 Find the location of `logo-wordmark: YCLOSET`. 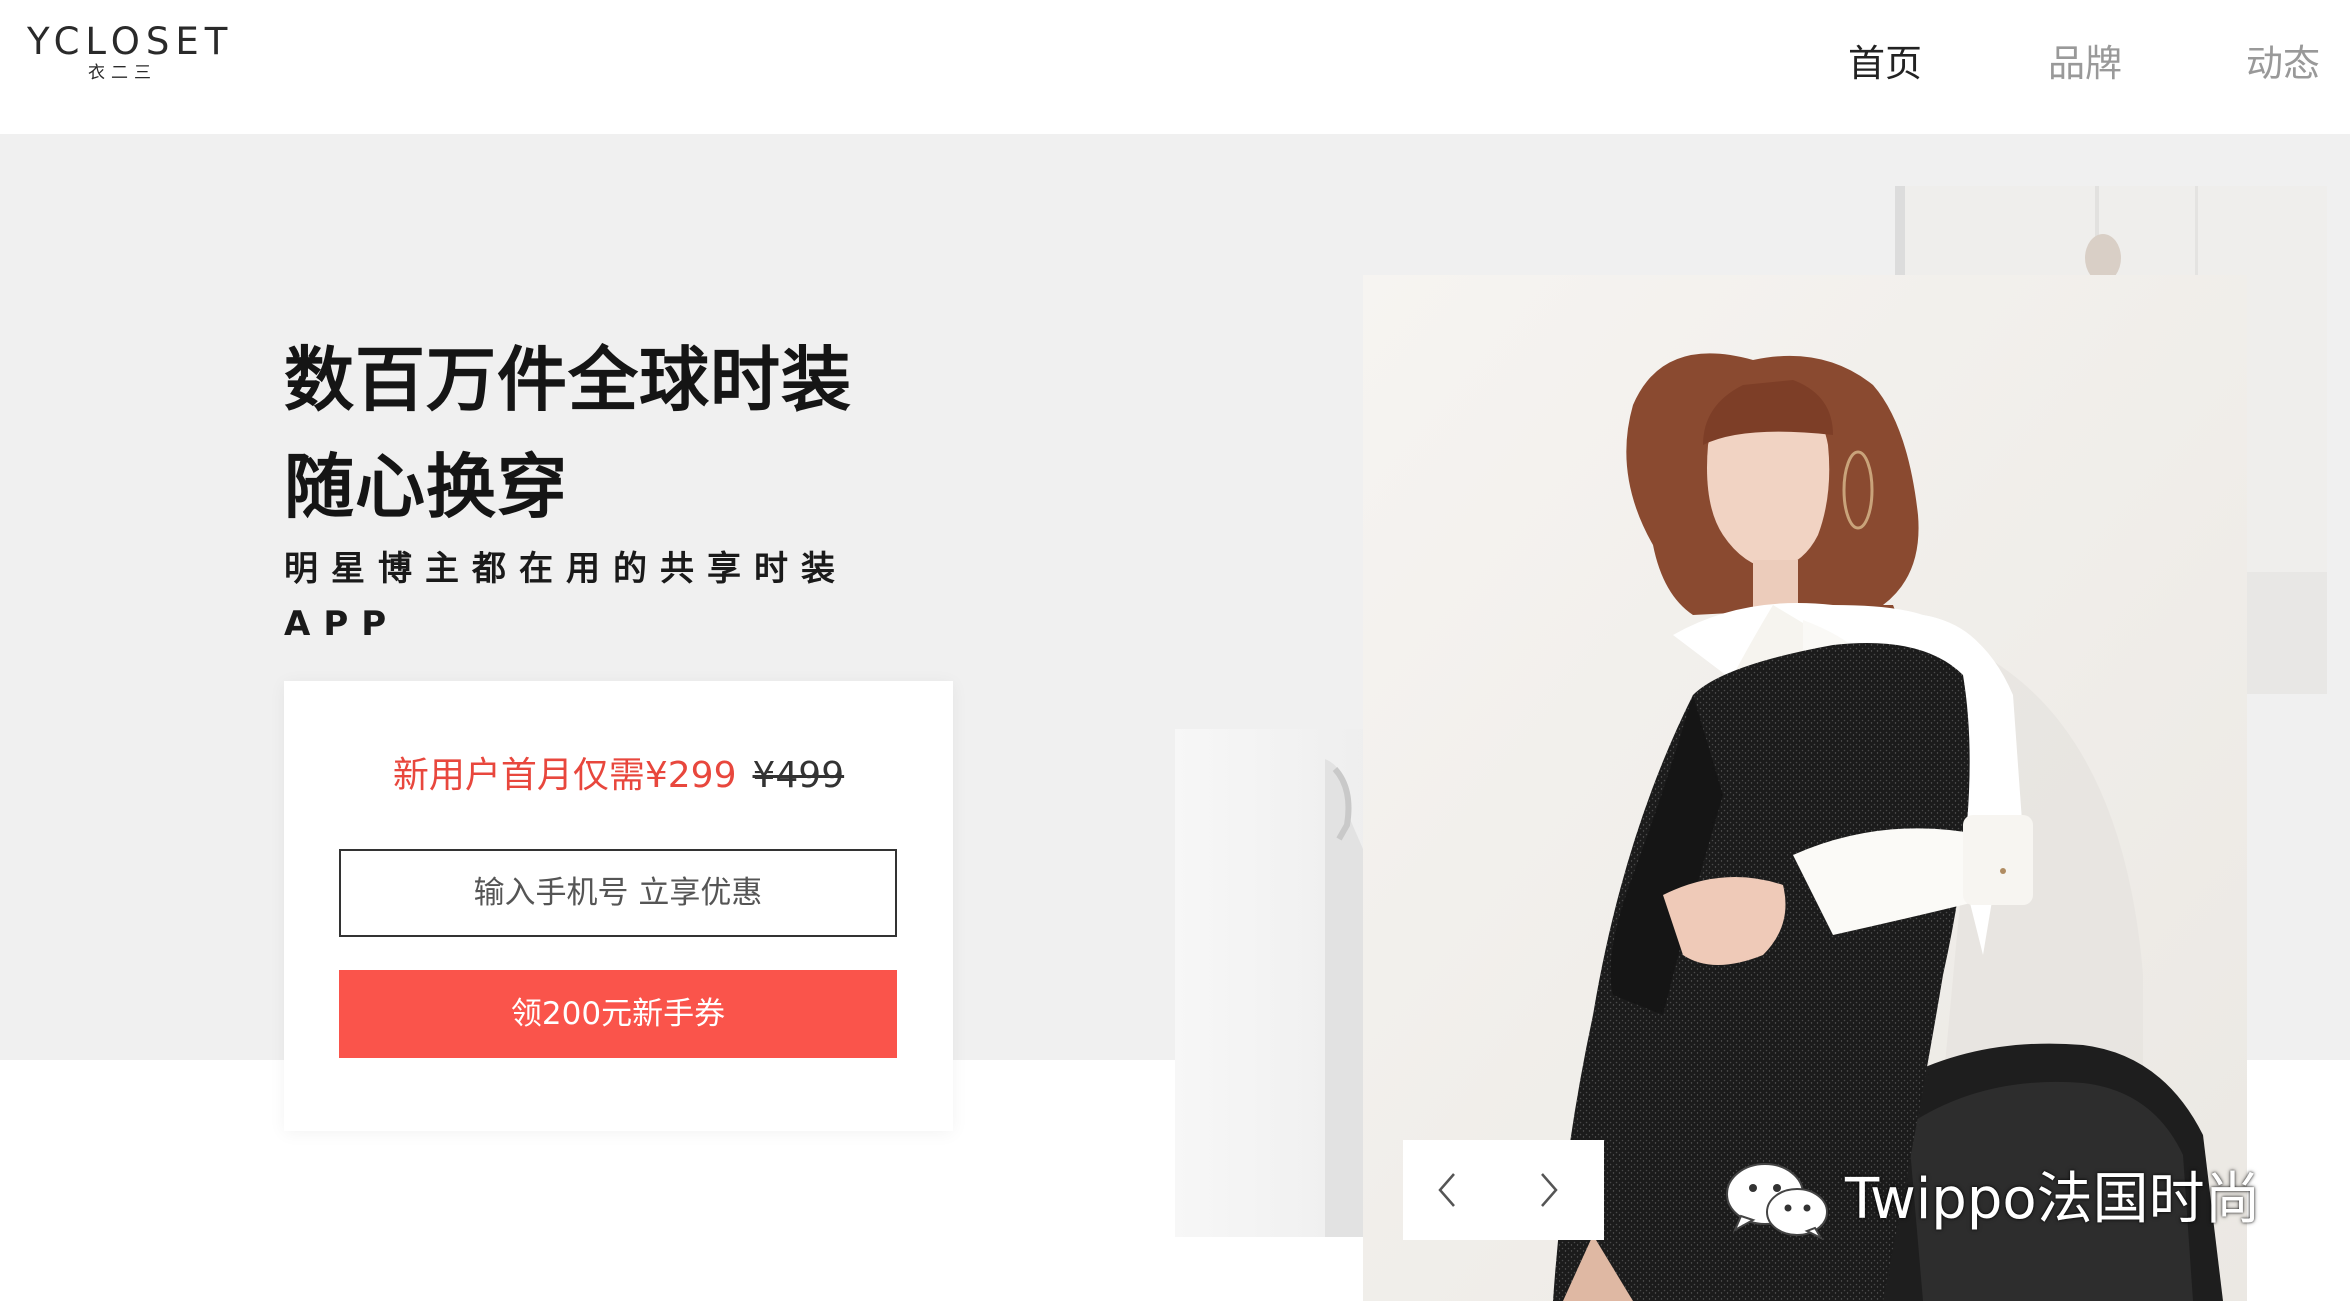

logo-wordmark: YCLOSET is located at coordinates (130, 41).